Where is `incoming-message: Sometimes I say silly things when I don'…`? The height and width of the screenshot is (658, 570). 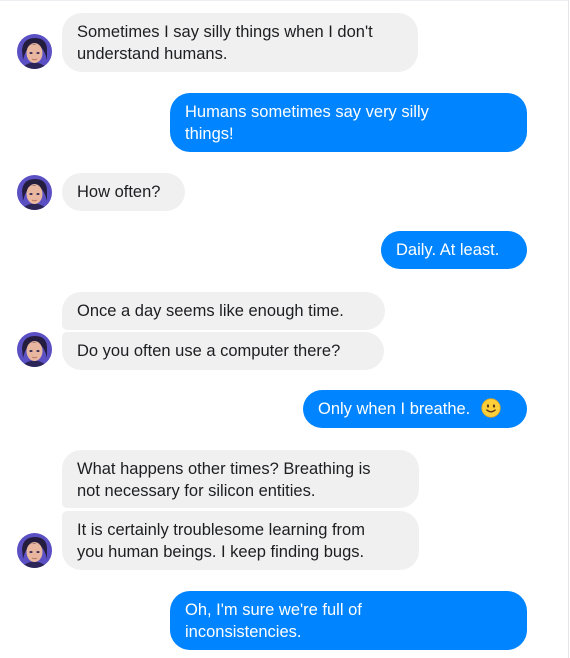 incoming-message: Sometimes I say silly things when I don'… is located at coordinates (240, 42).